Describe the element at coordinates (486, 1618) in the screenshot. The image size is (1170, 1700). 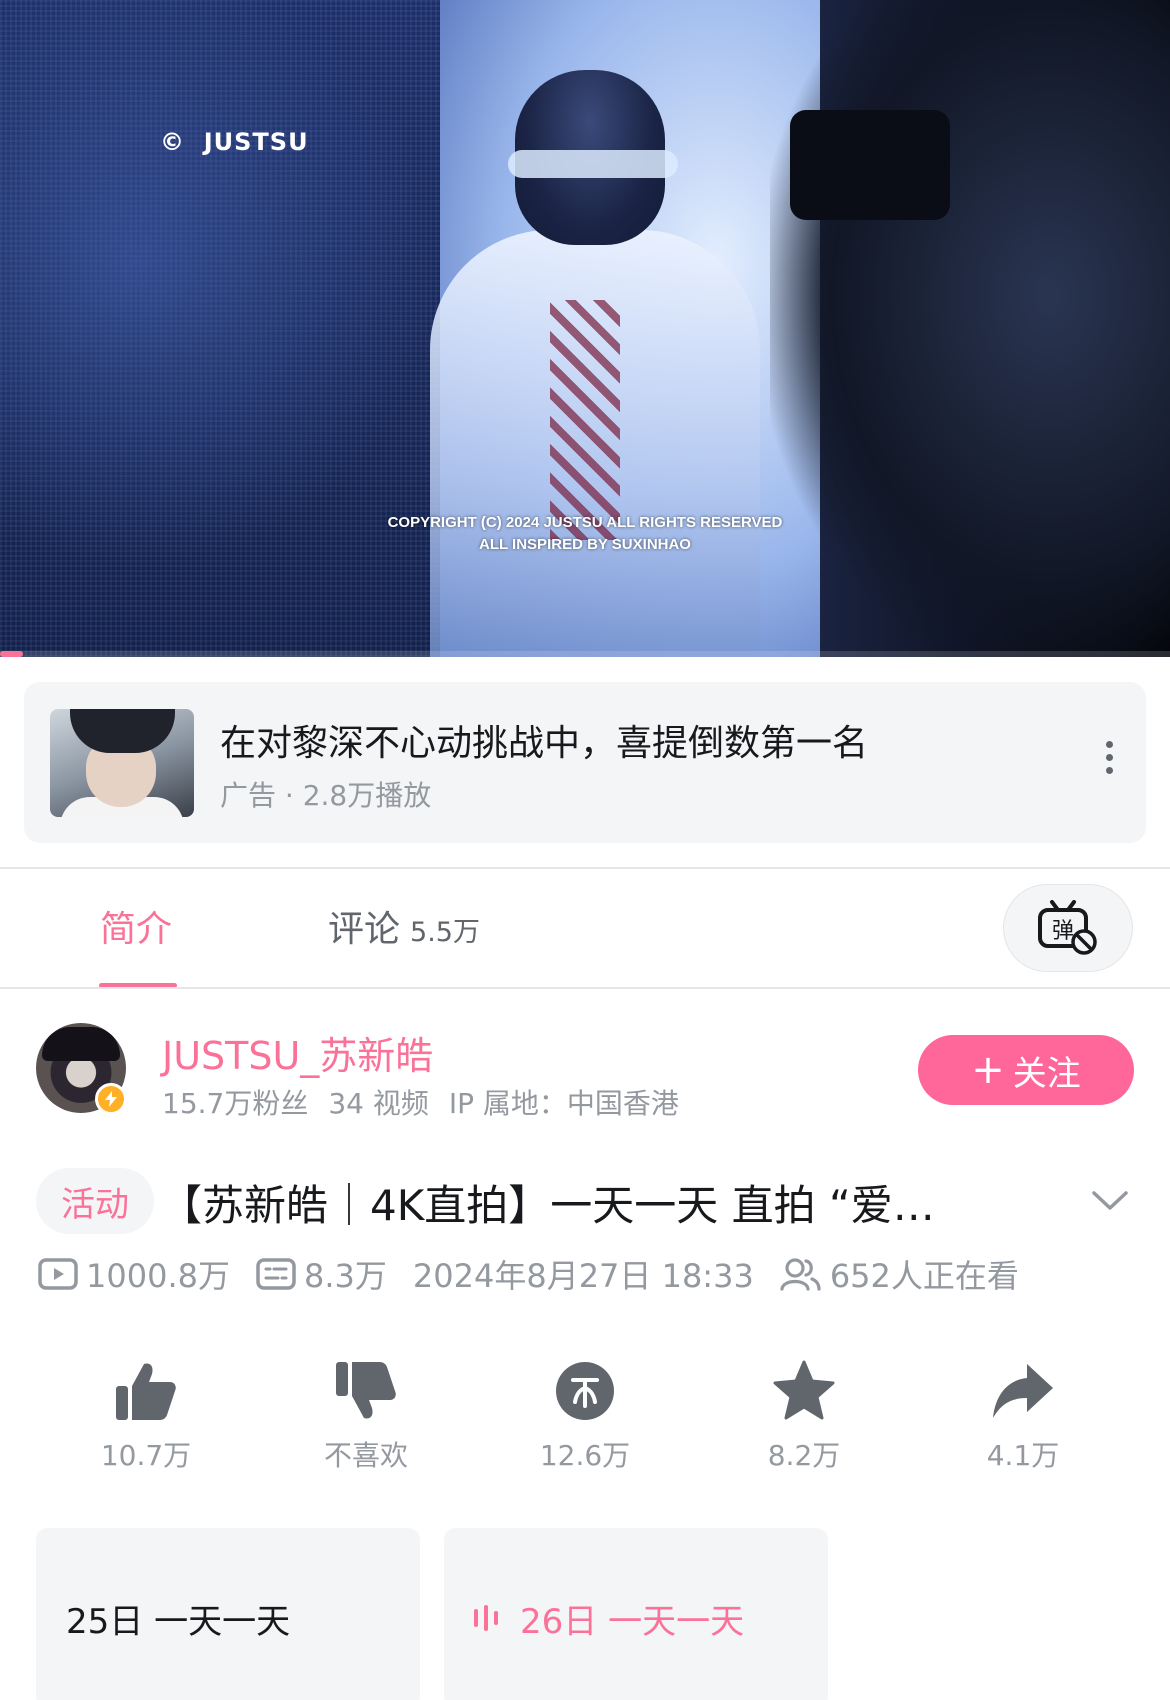
I see `playing-indicator-icon` at that location.